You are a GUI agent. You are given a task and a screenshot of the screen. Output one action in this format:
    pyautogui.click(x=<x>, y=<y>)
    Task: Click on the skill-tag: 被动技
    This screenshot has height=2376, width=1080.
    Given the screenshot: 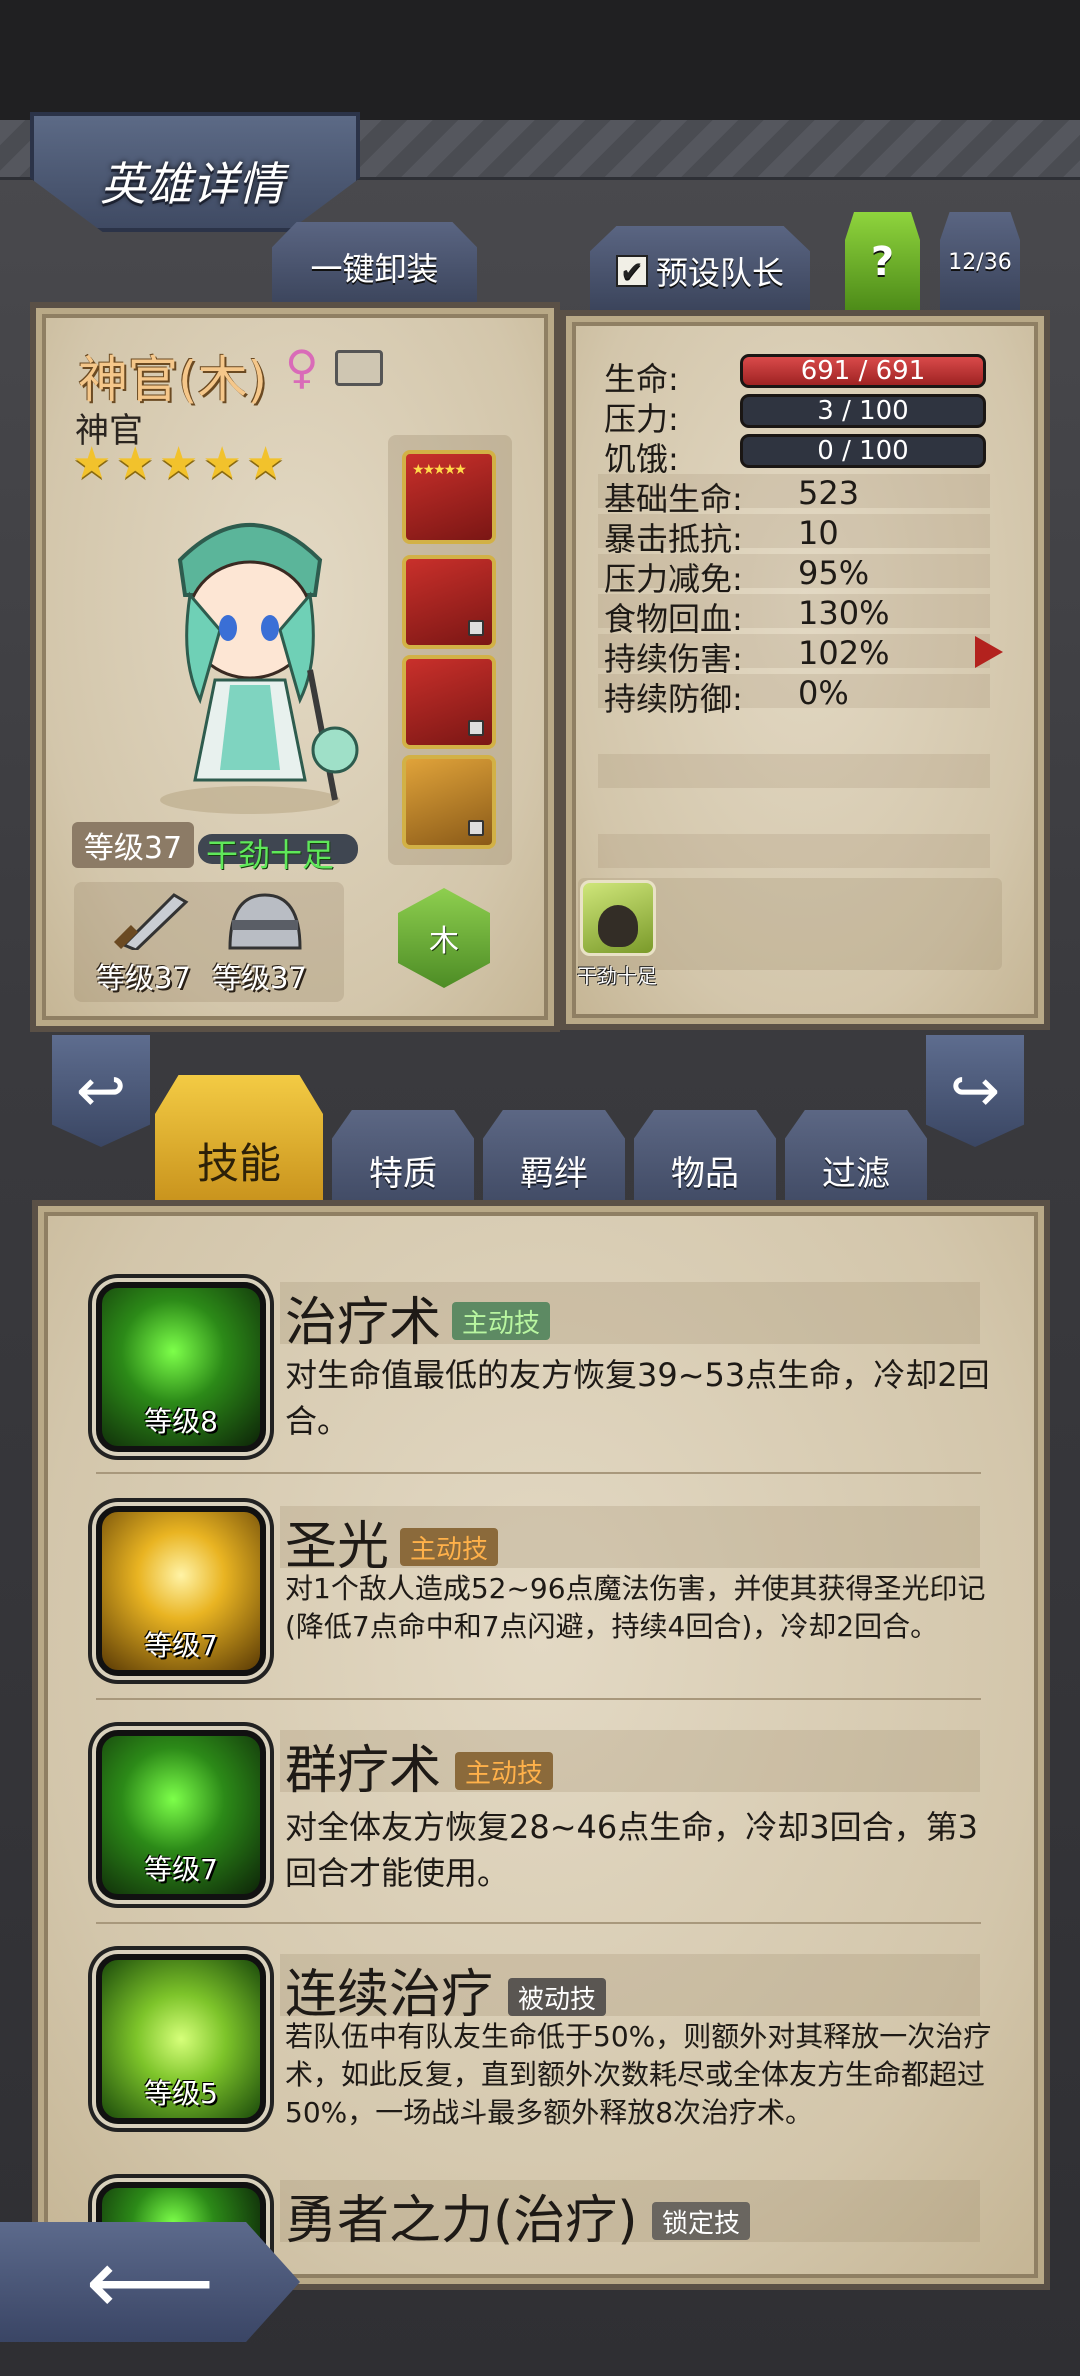 What is the action you would take?
    pyautogui.click(x=557, y=1997)
    